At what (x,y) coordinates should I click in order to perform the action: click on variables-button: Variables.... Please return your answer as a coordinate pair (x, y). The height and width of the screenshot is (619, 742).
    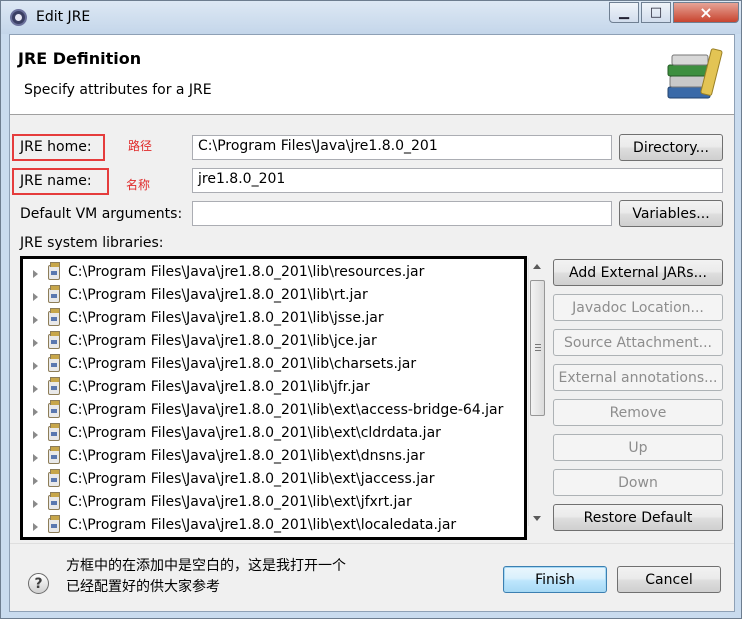
    Looking at the image, I should click on (671, 213).